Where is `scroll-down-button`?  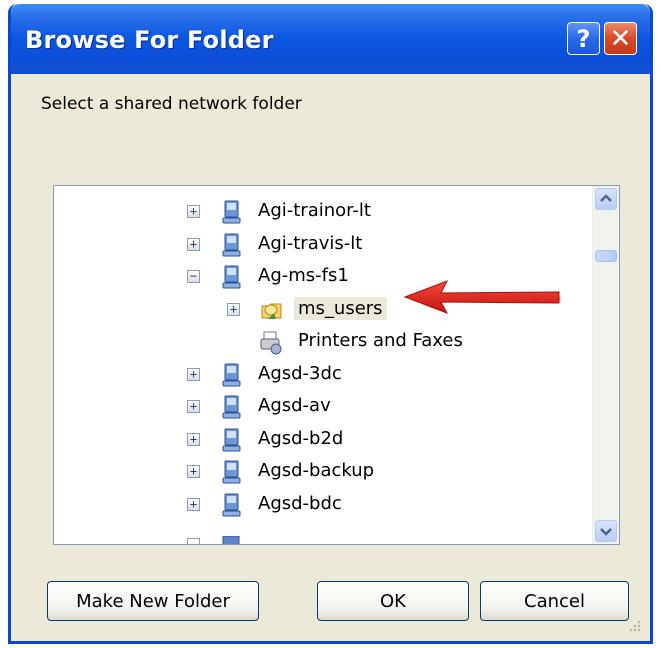 scroll-down-button is located at coordinates (606, 531).